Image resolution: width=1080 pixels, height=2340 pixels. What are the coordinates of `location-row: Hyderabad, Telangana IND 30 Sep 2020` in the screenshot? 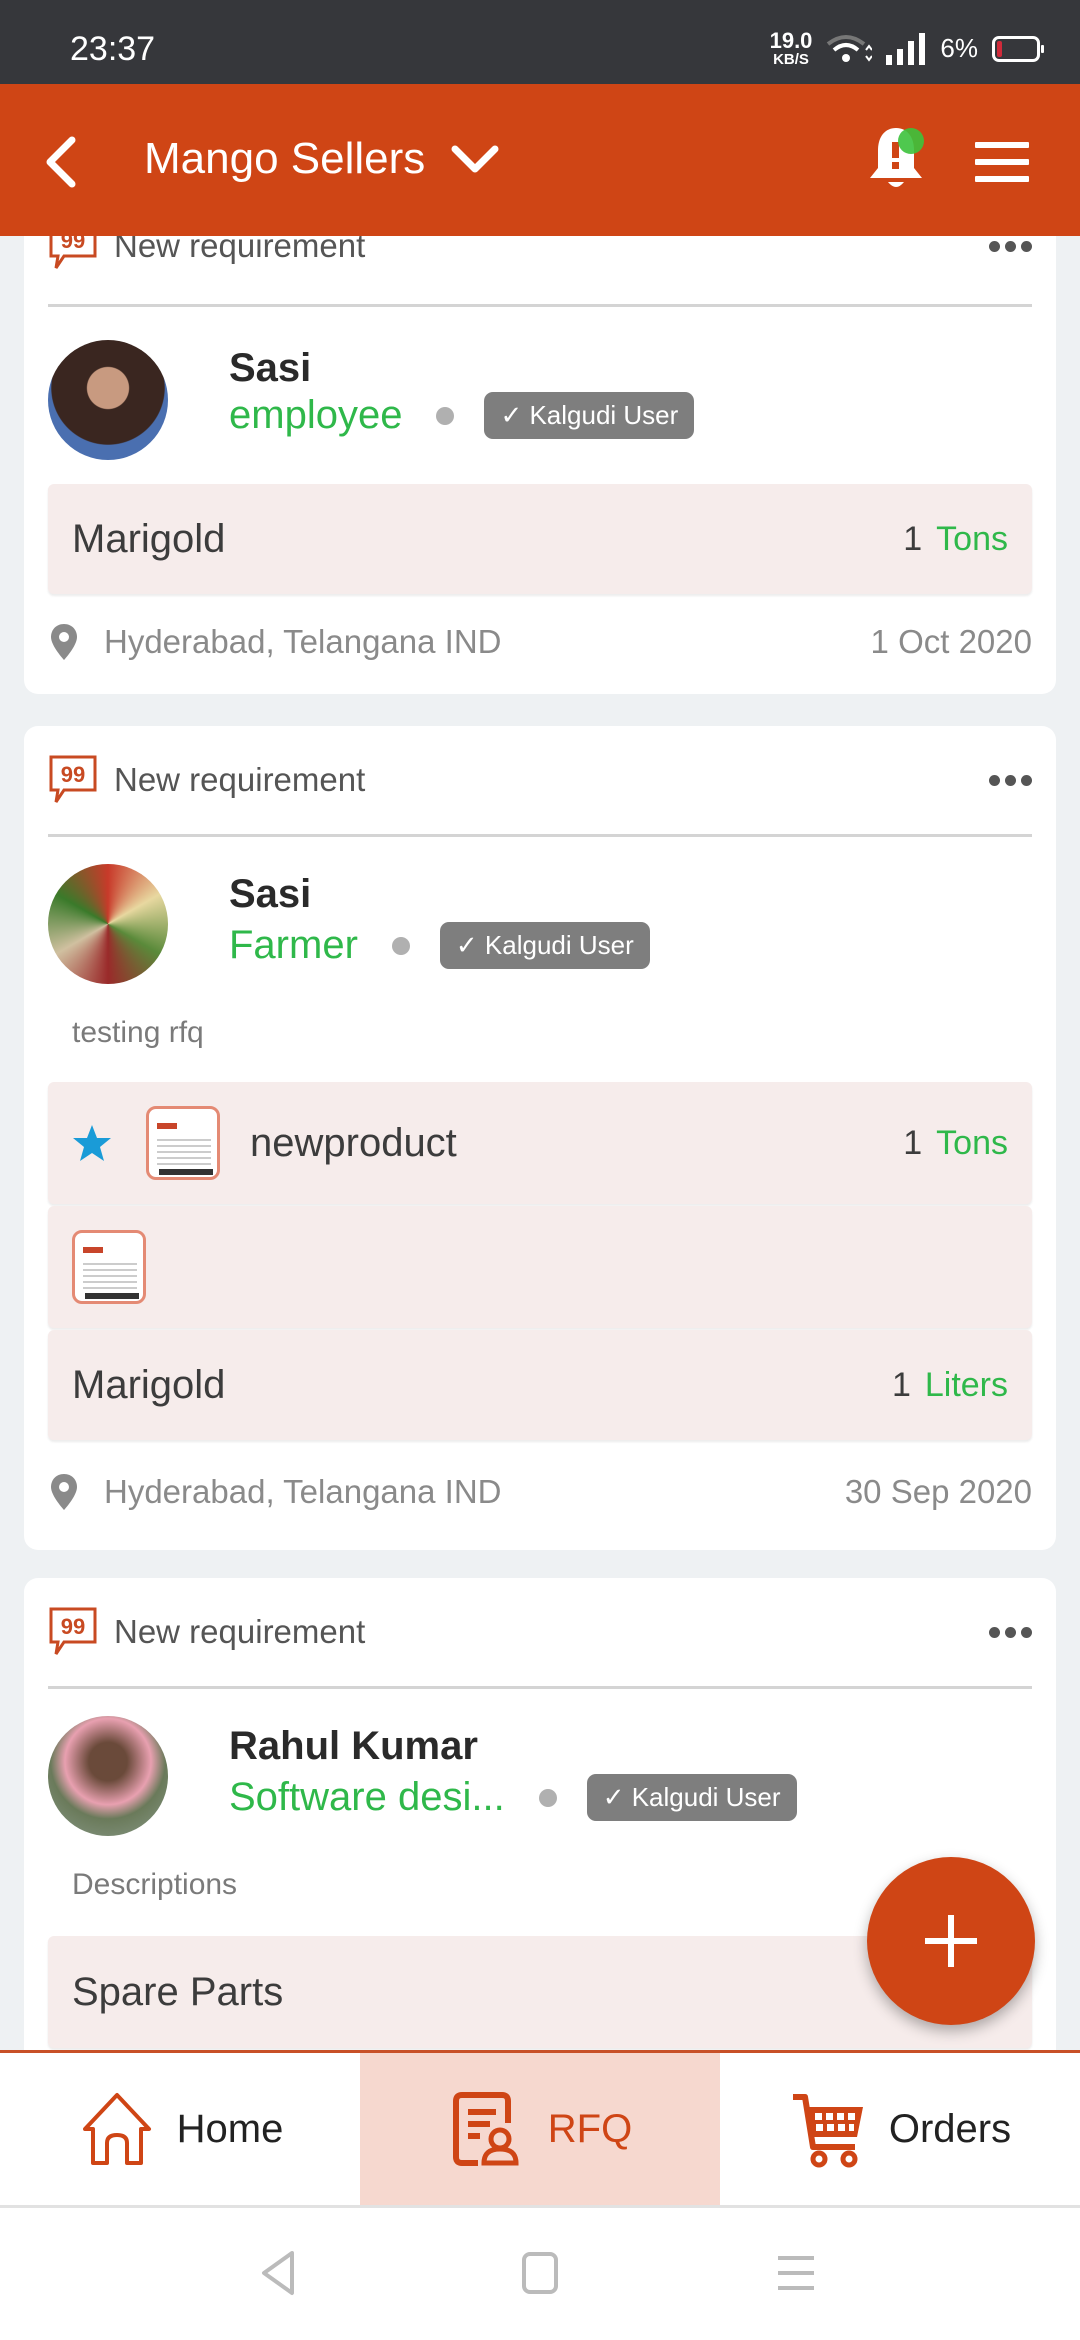 It's located at (540, 1492).